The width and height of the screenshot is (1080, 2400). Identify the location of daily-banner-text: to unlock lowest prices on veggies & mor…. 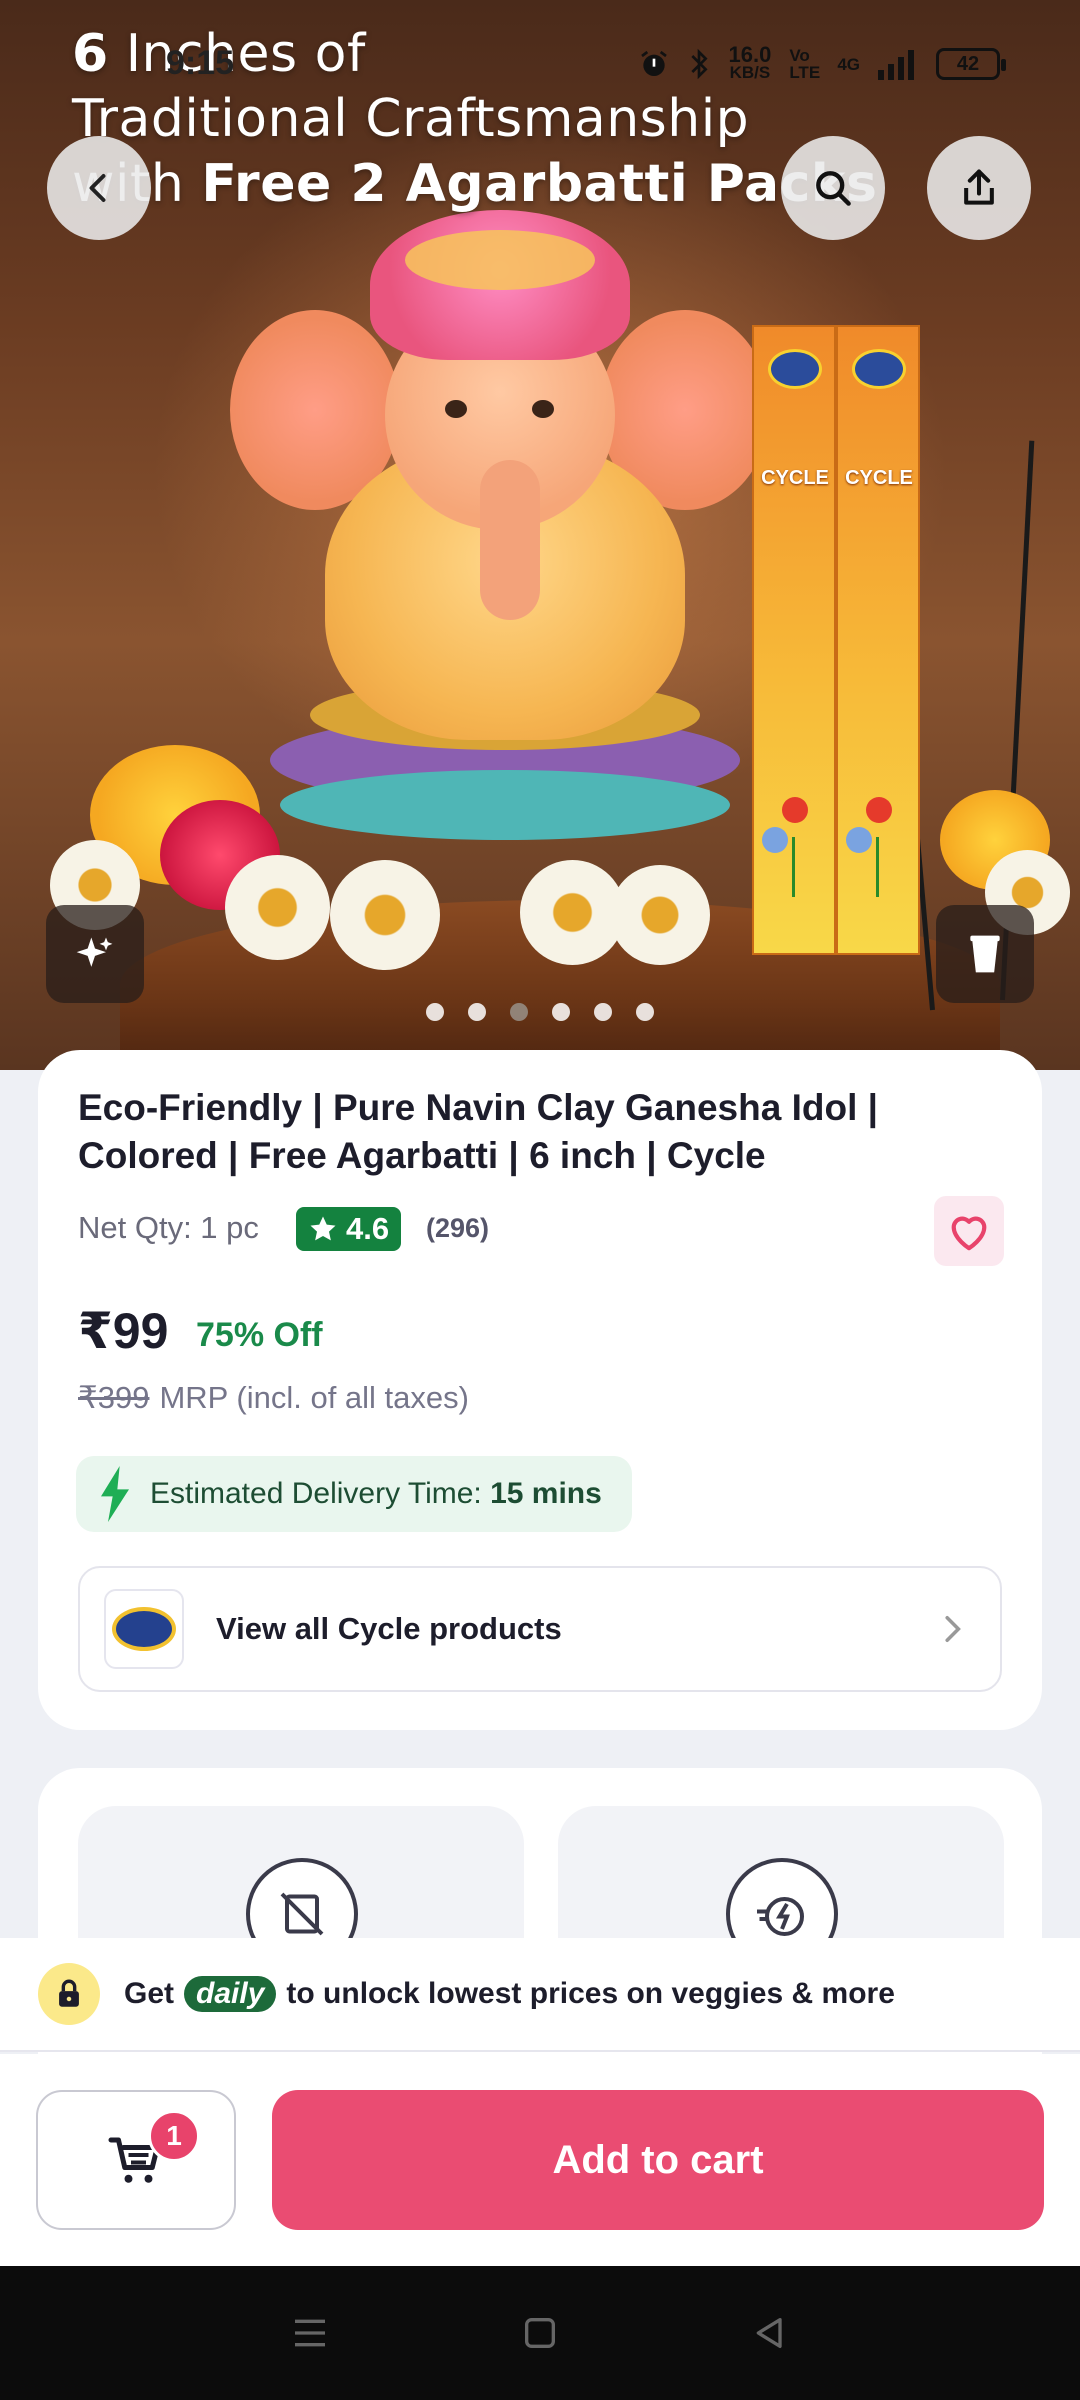
(590, 1993).